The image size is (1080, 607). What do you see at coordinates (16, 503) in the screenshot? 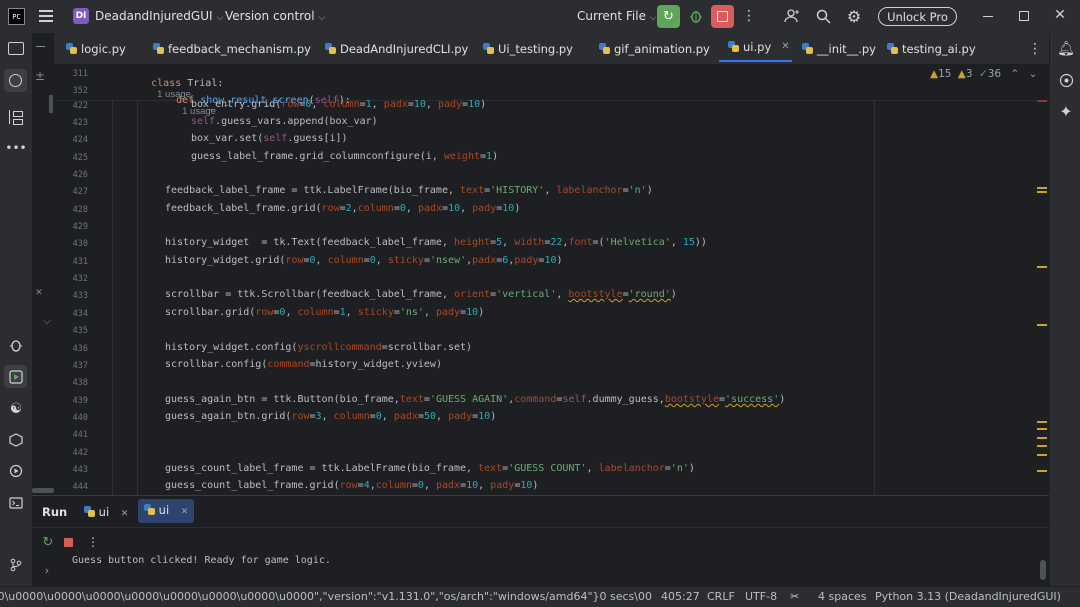
I see `terminal-icon` at bounding box center [16, 503].